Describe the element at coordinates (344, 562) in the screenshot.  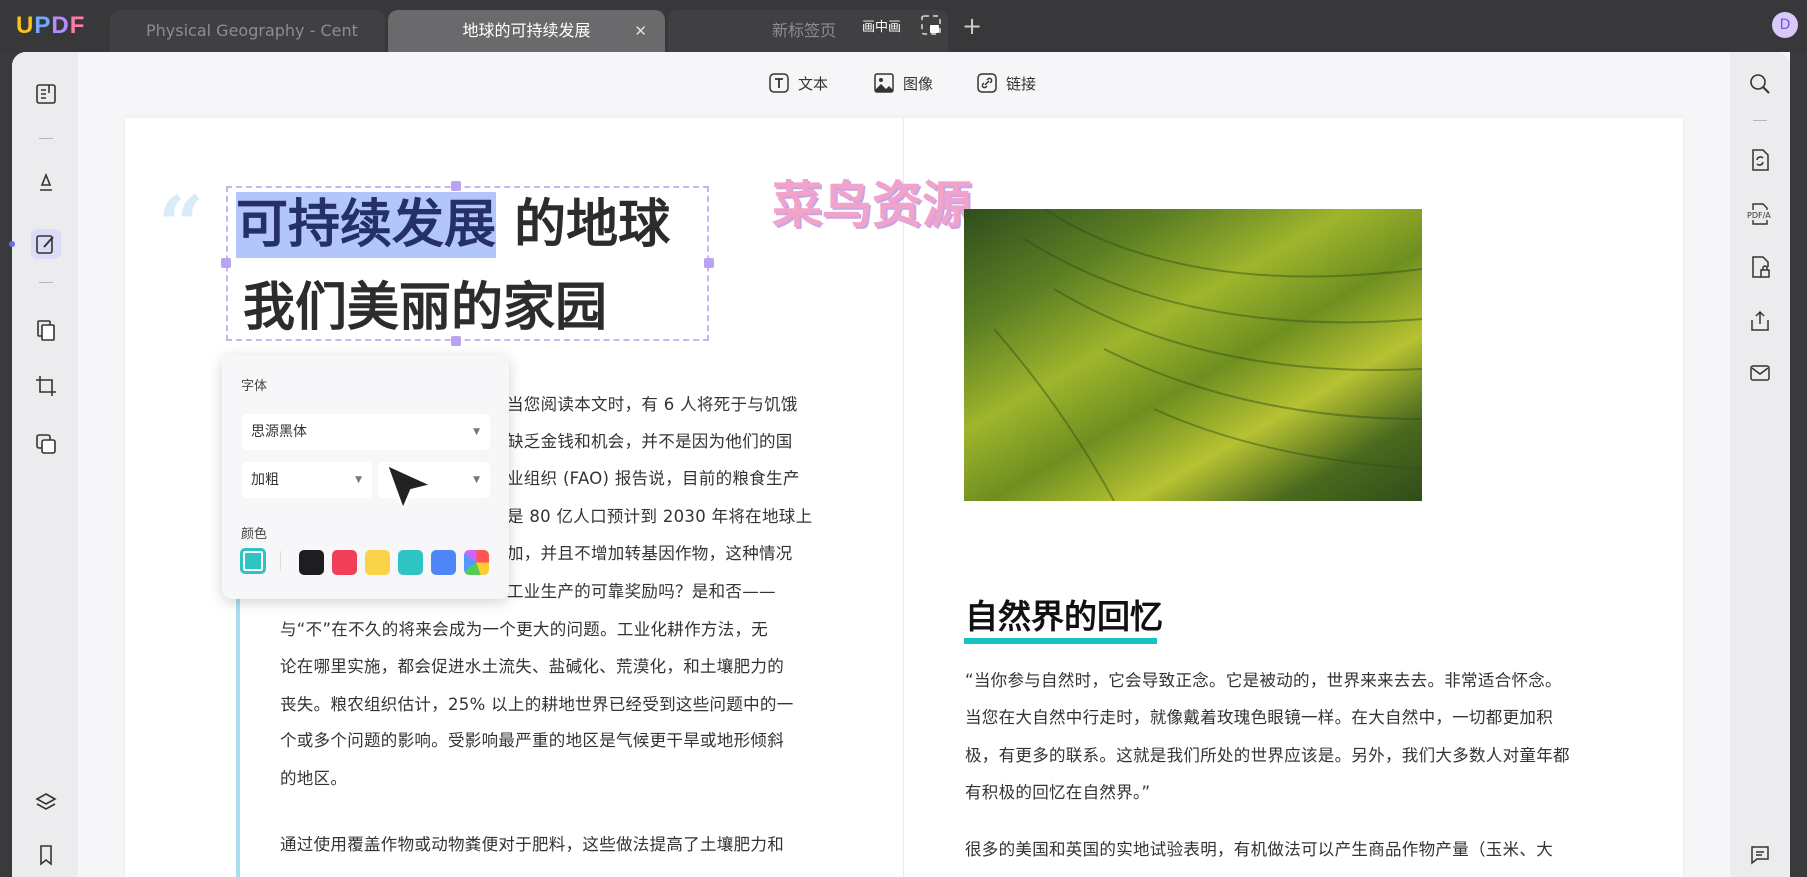
I see `color-swatch-red` at that location.